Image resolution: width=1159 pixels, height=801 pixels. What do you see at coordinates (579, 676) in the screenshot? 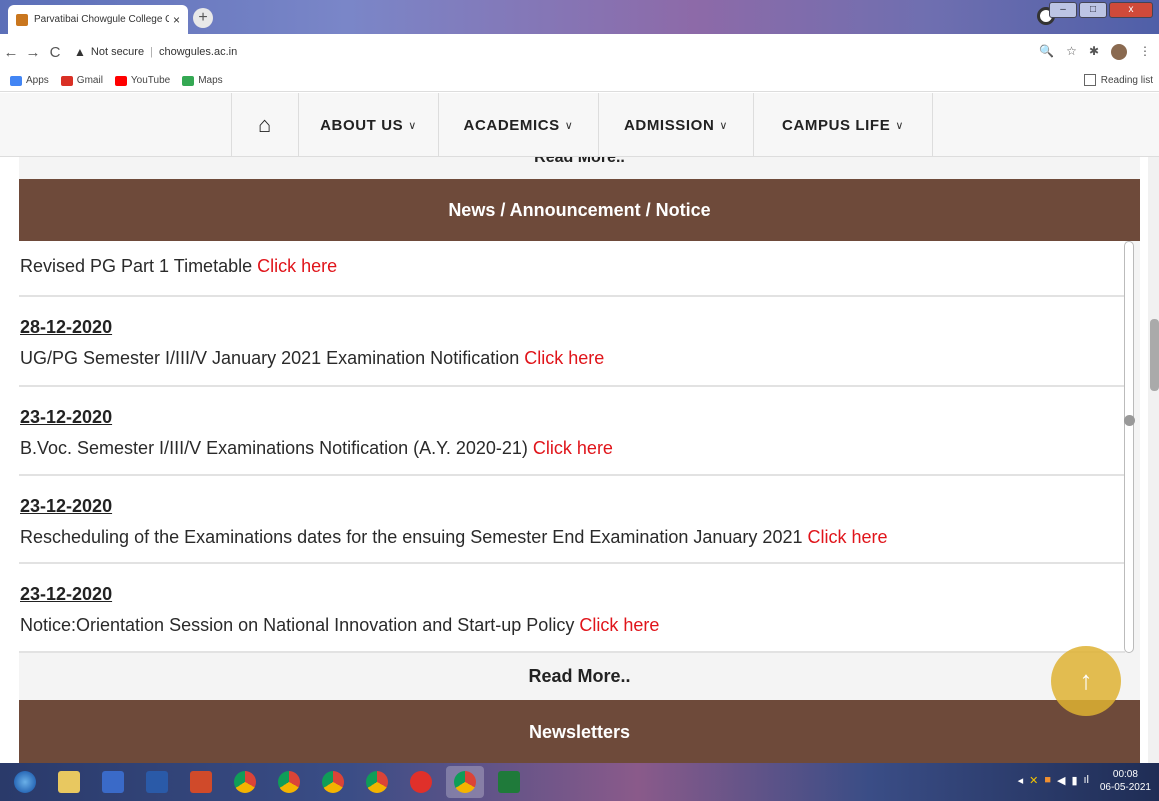
I see `read-more-link-bottom: Read More..` at bounding box center [579, 676].